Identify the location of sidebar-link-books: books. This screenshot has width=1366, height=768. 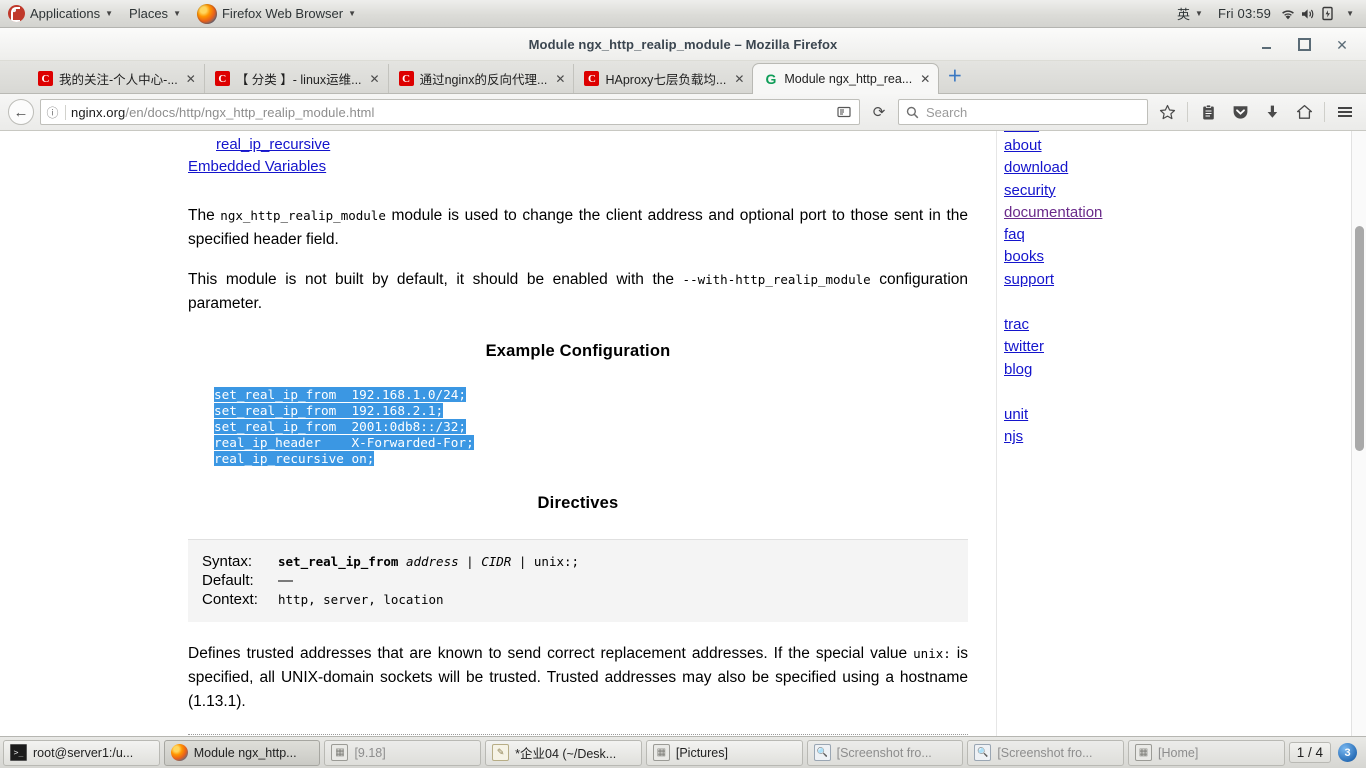
(1104, 257).